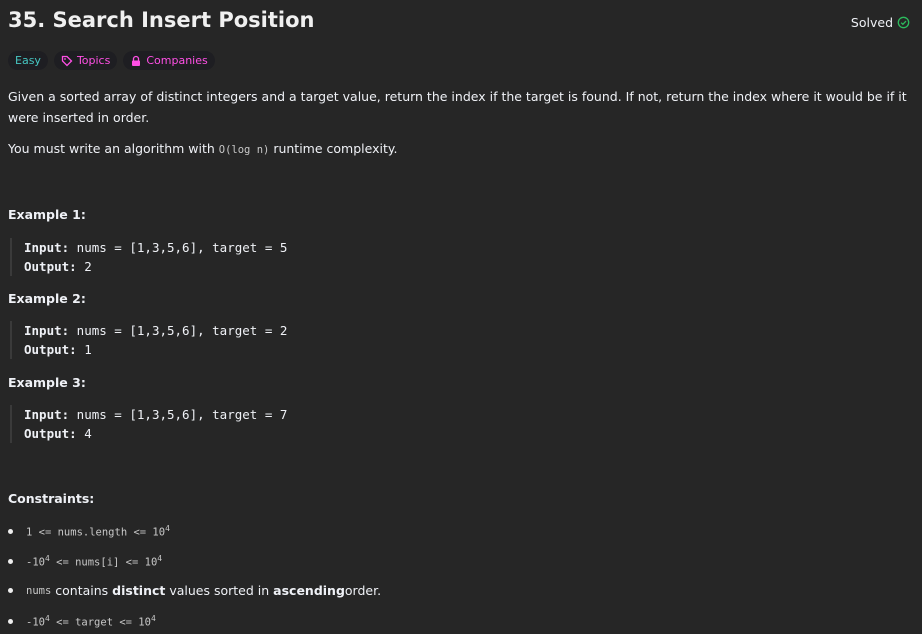  Describe the element at coordinates (84, 266) in the screenshot. I see `output-value: 2` at that location.